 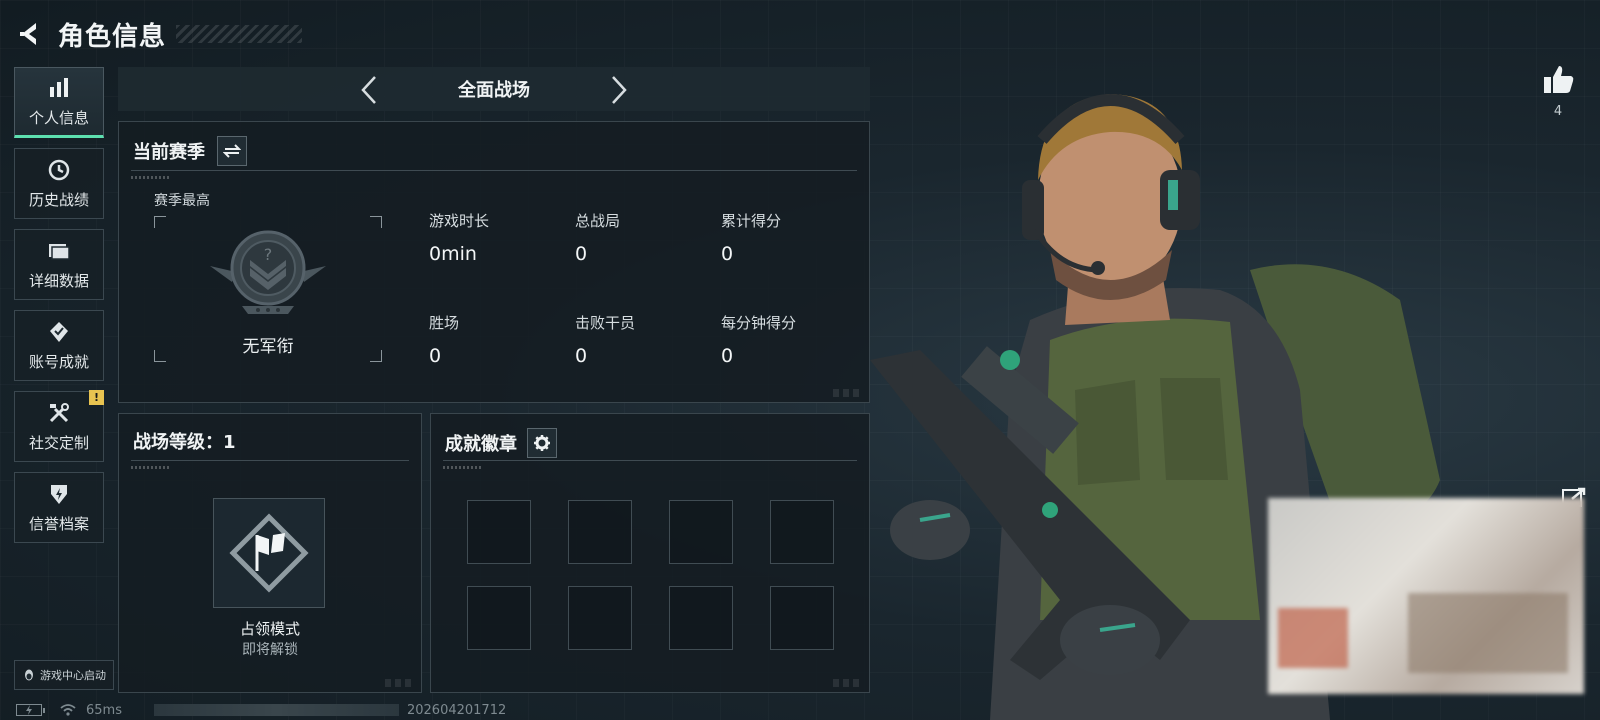 I want to click on stat-label: 每分钟得分, so click(x=759, y=323).